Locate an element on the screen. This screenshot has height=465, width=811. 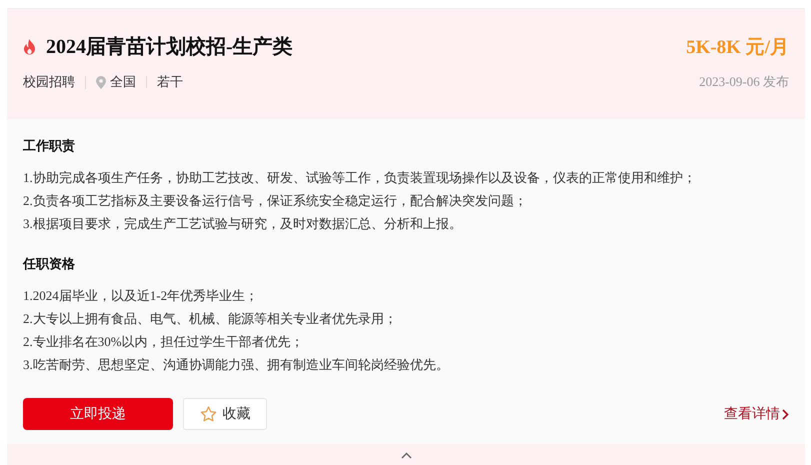
section-heading: 任职资格 is located at coordinates (49, 264).